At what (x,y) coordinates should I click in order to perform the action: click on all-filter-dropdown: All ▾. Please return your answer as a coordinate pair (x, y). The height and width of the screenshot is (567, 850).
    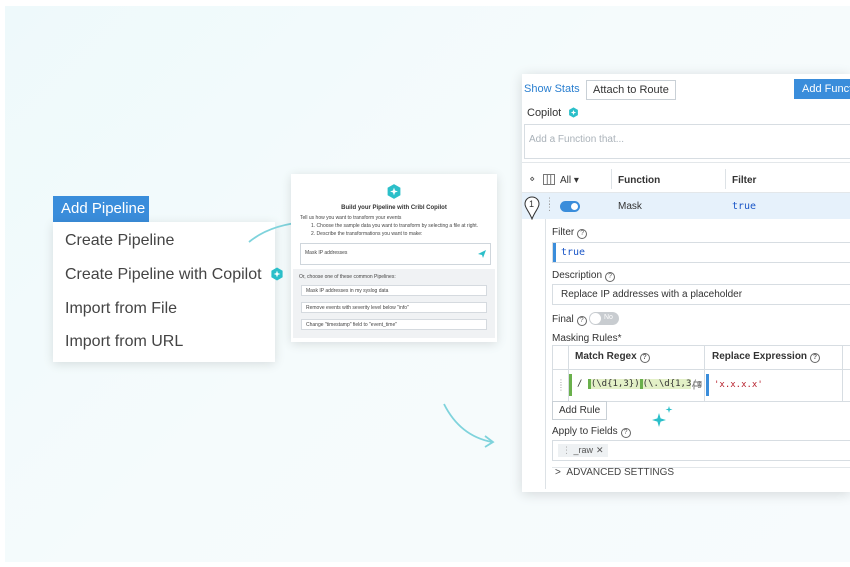
    Looking at the image, I should click on (569, 180).